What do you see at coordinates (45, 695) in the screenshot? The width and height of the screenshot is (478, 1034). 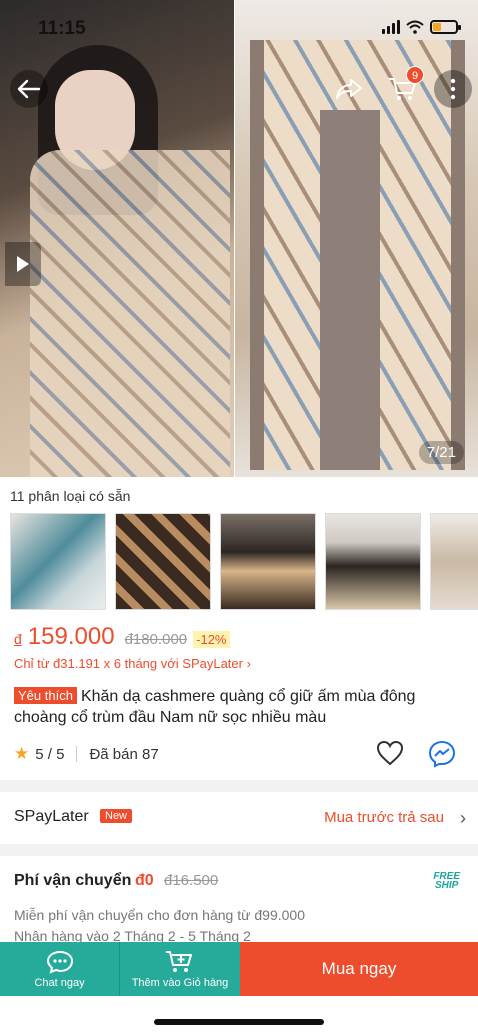 I see `favorite-badge: Yêu thích` at bounding box center [45, 695].